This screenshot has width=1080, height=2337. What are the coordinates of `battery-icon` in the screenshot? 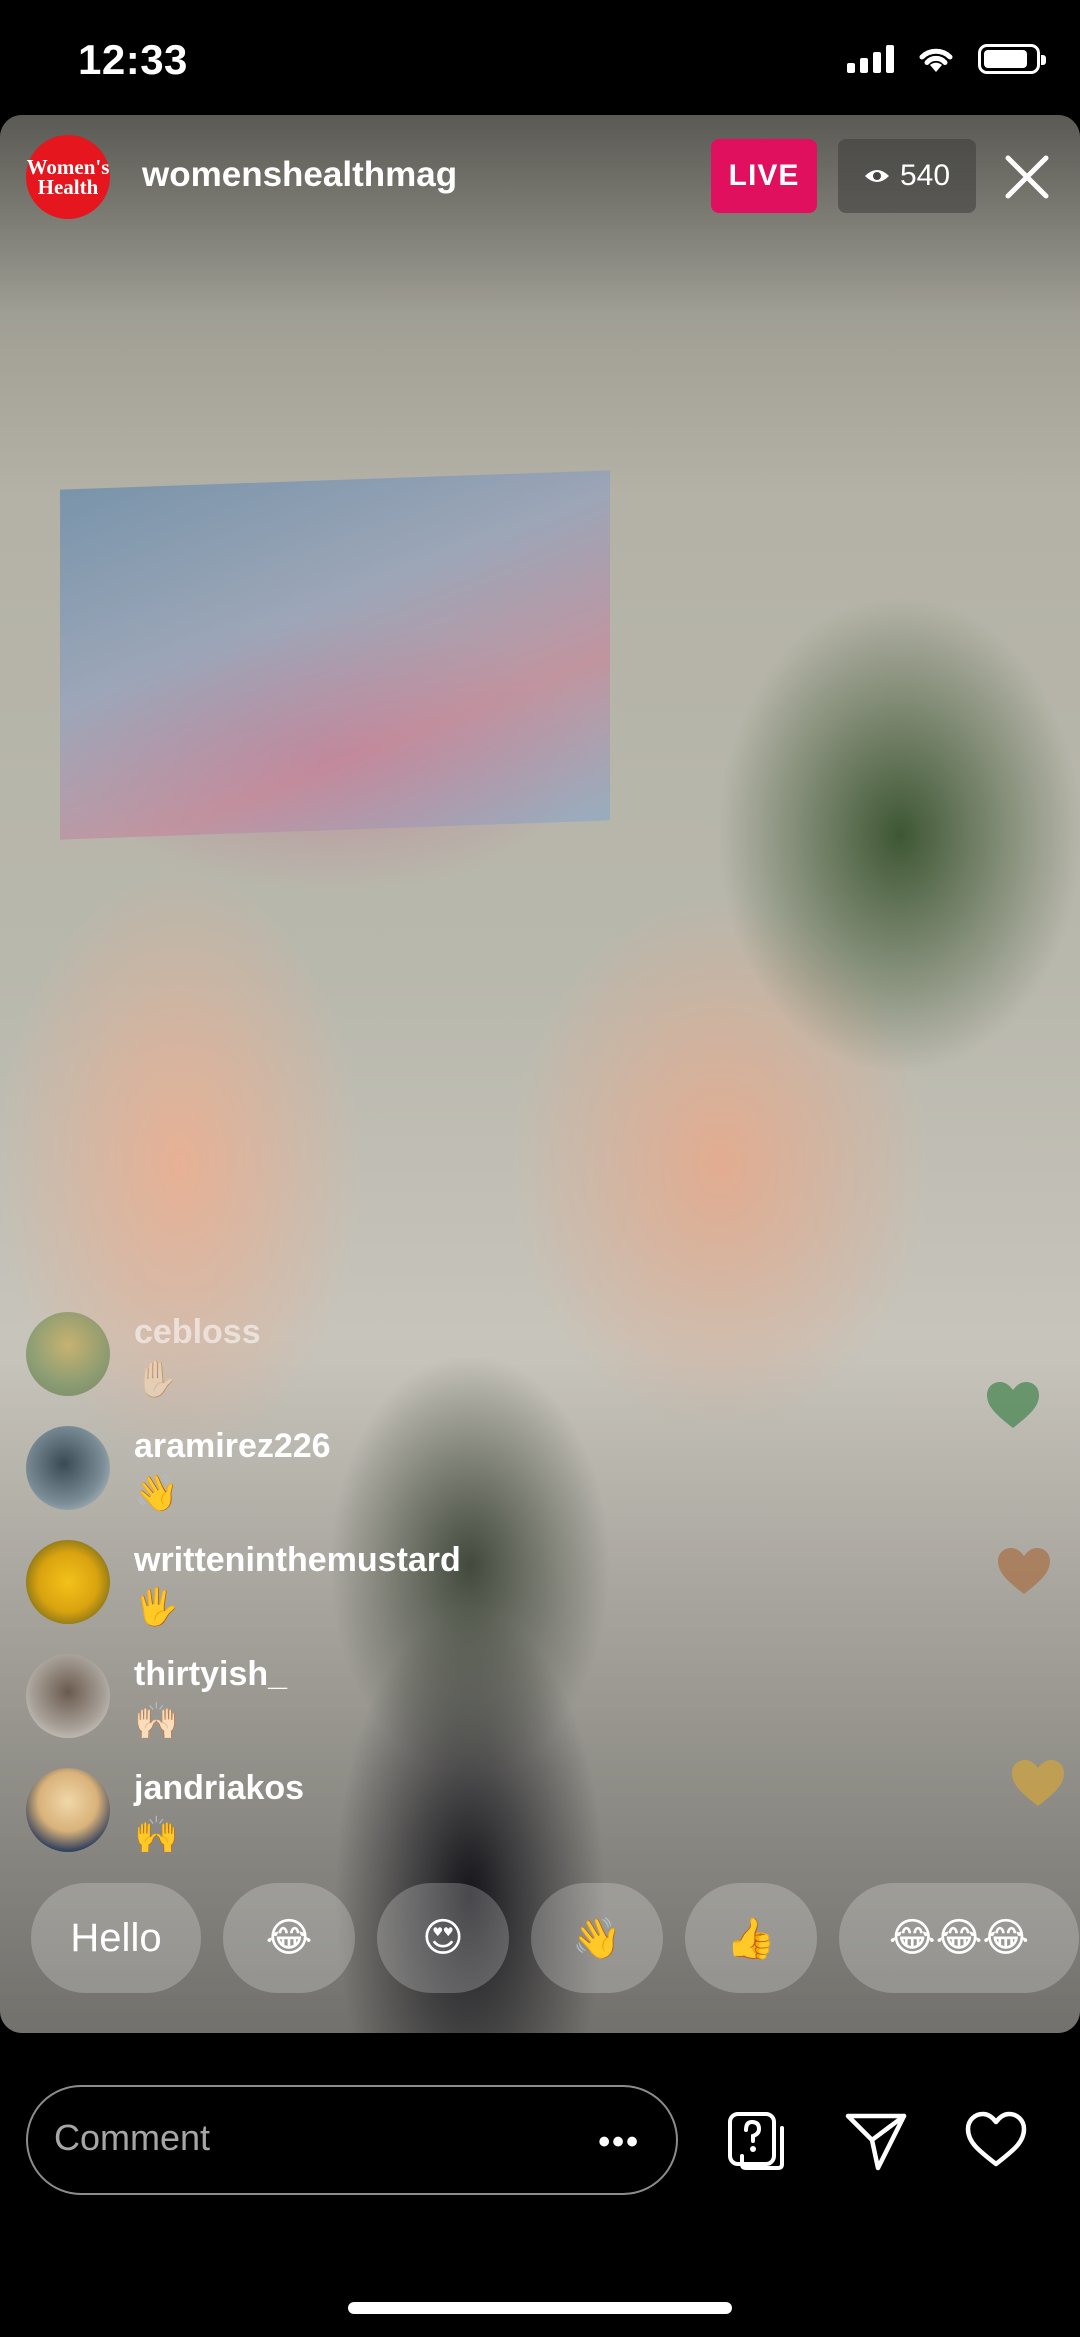 It's located at (1012, 59).